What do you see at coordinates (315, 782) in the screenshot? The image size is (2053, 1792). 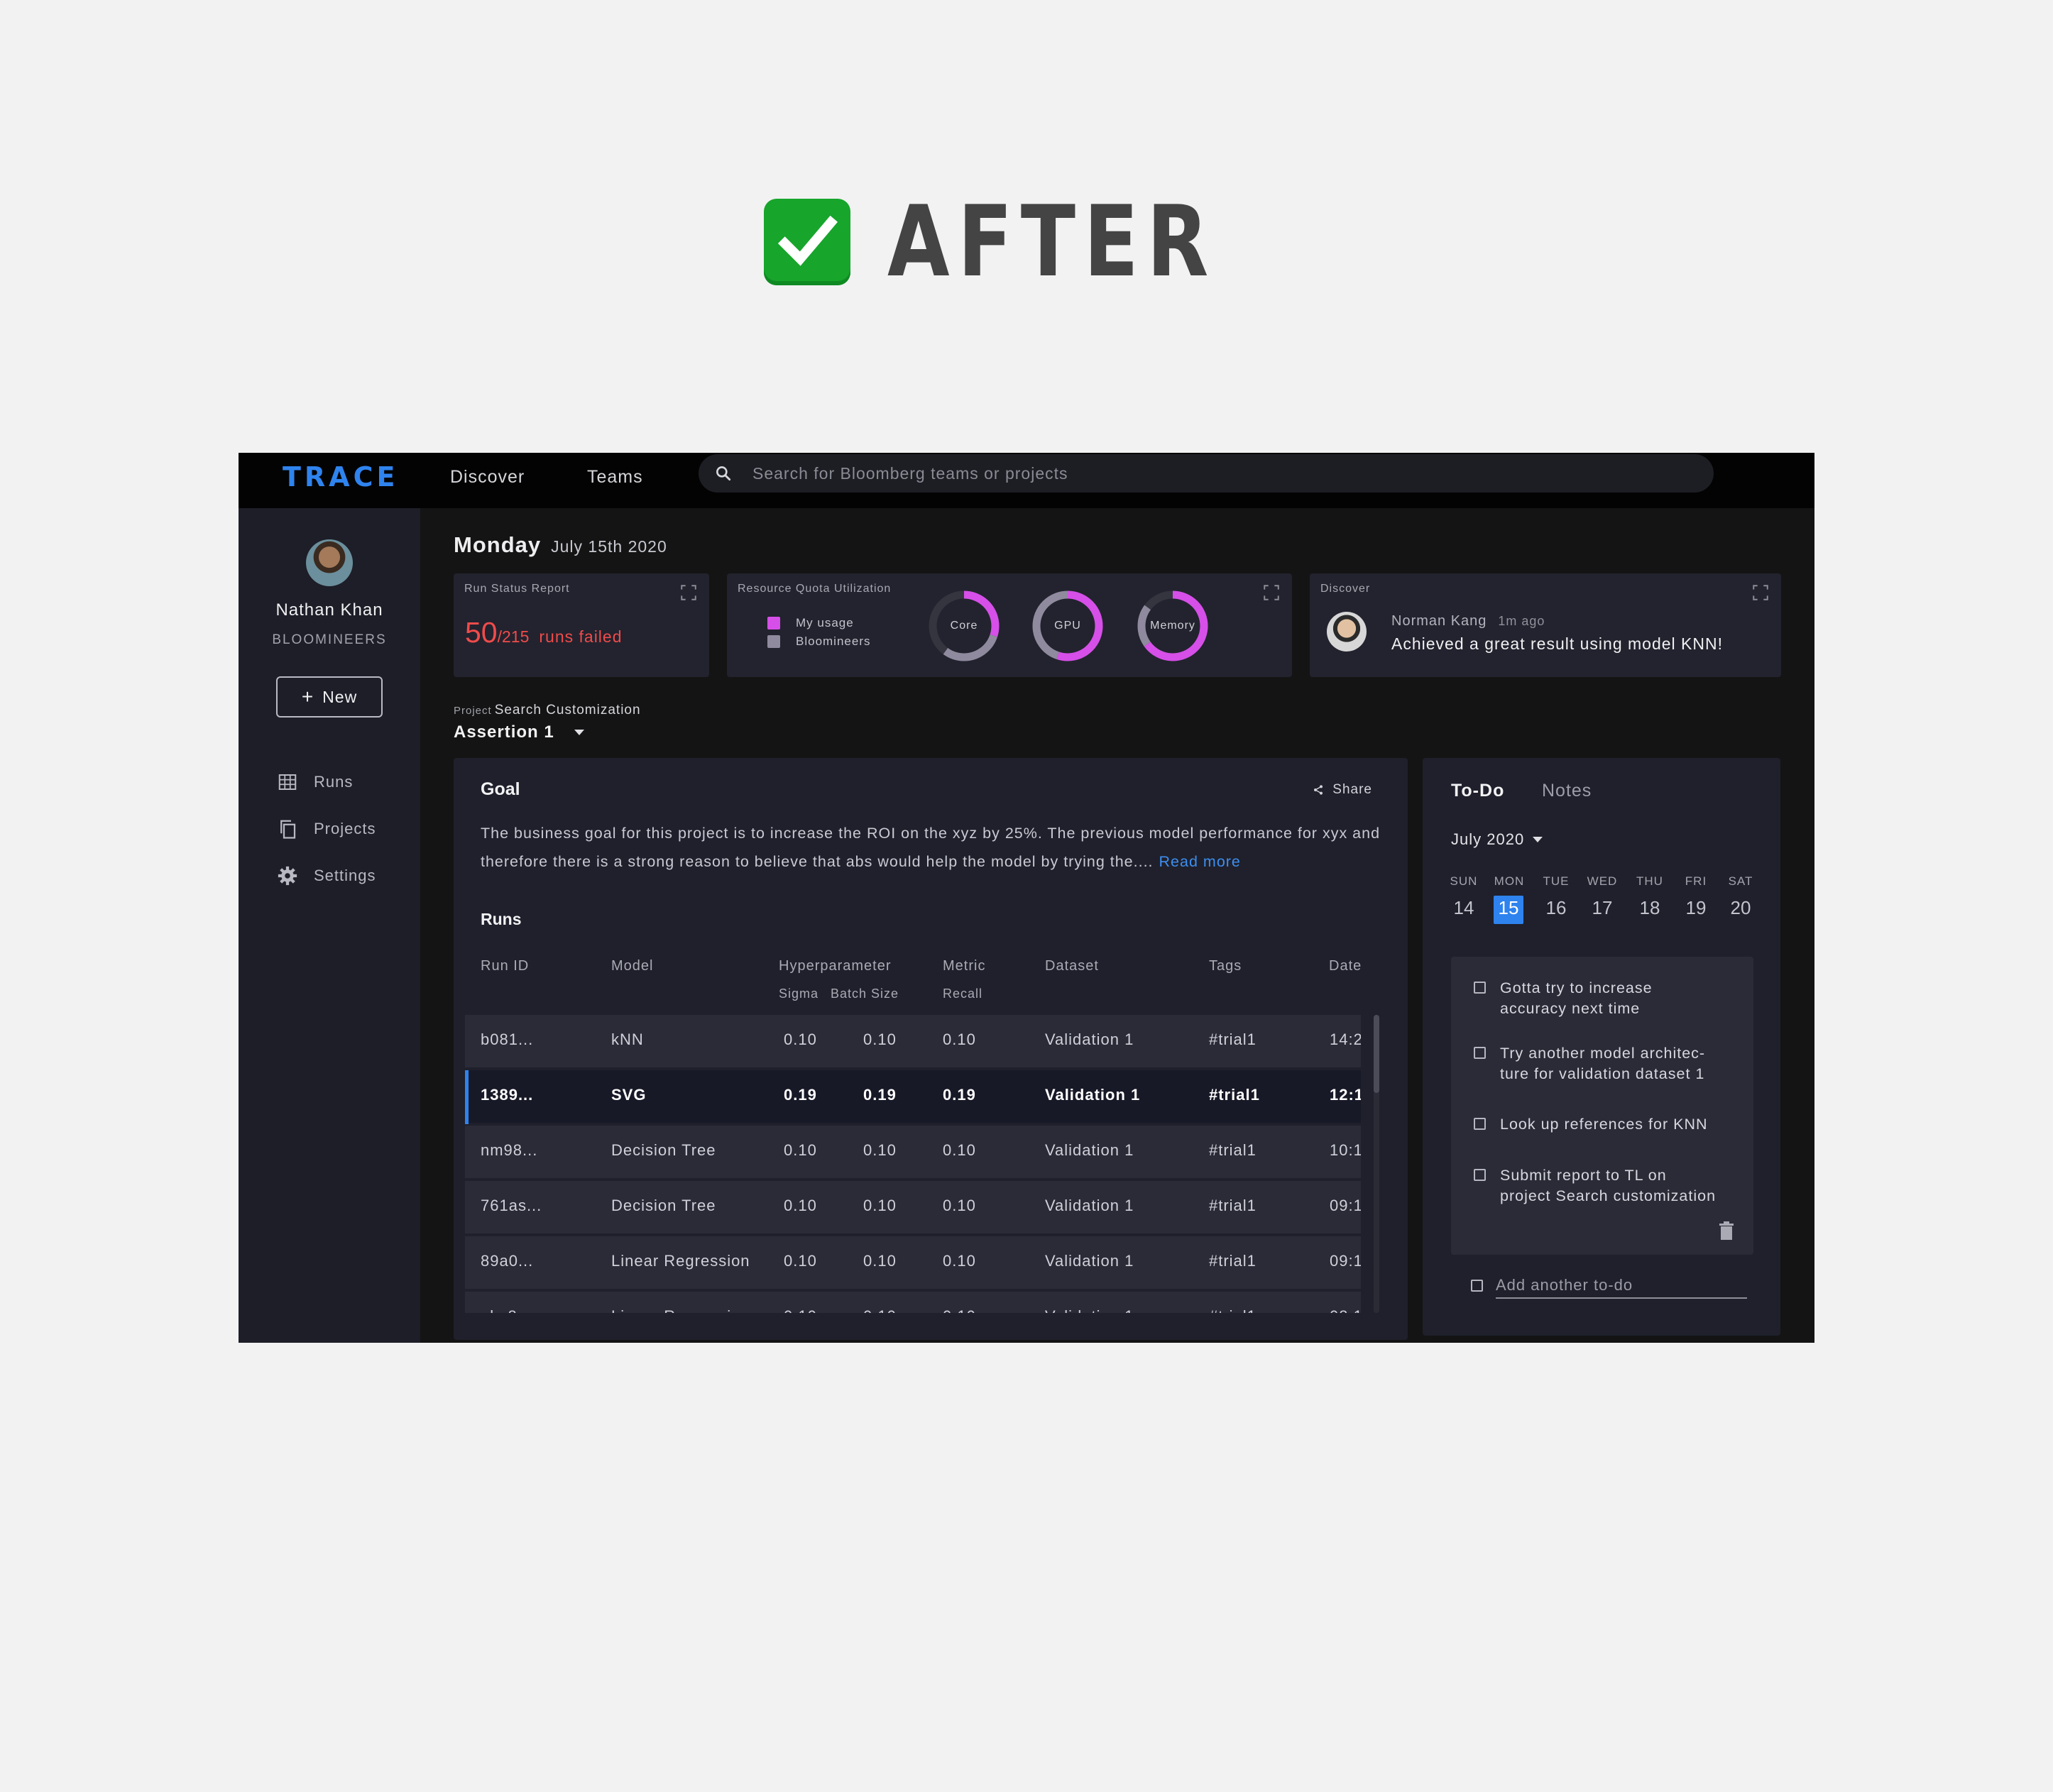 I see `sidebar-item-runs: Runs` at bounding box center [315, 782].